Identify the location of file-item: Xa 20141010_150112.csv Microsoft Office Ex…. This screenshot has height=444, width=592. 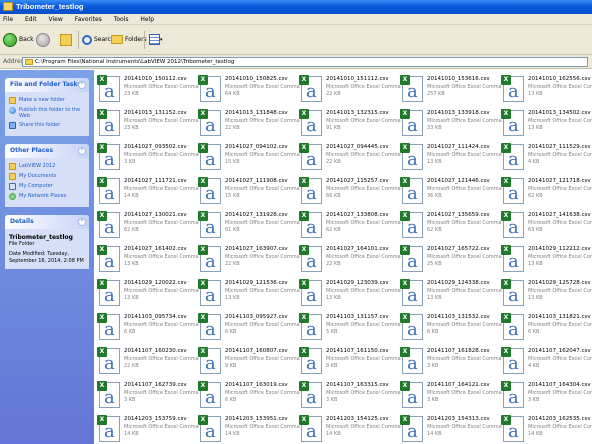
(149, 90).